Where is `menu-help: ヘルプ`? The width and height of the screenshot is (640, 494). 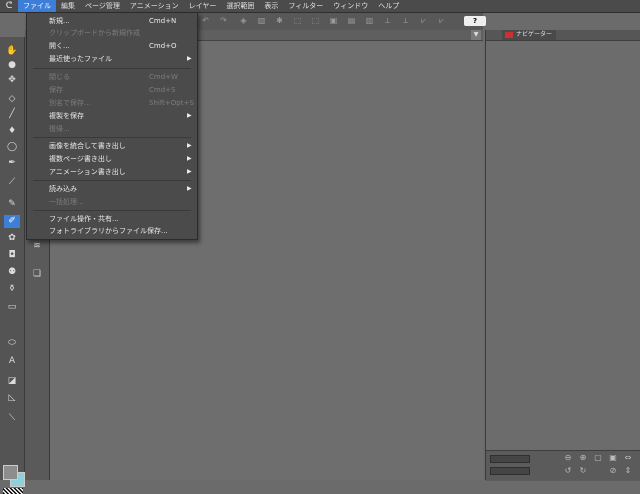
menu-help: ヘルプ is located at coordinates (388, 6).